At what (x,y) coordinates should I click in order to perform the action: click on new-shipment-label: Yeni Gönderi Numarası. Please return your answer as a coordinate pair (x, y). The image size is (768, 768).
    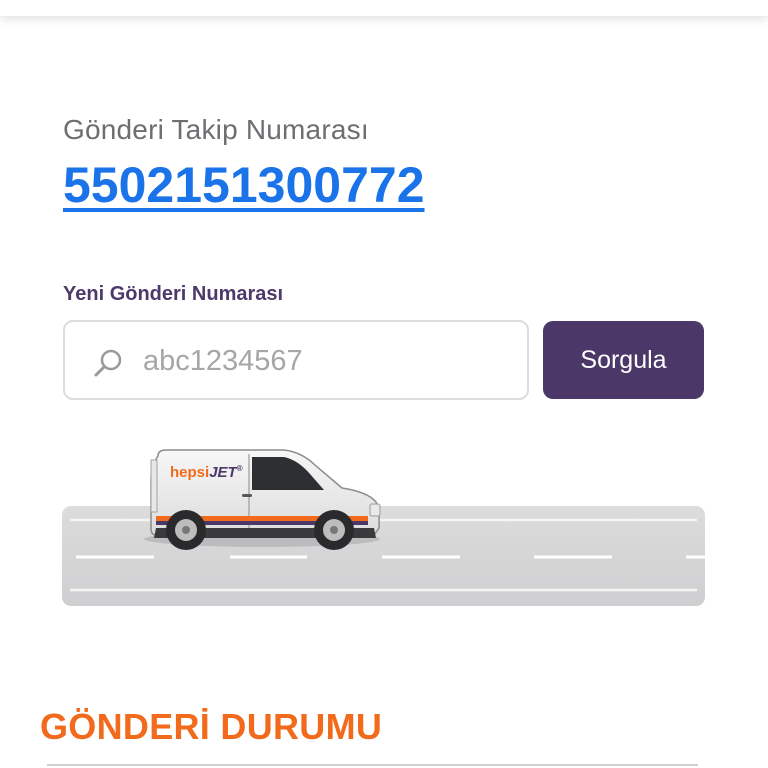
    Looking at the image, I should click on (173, 294).